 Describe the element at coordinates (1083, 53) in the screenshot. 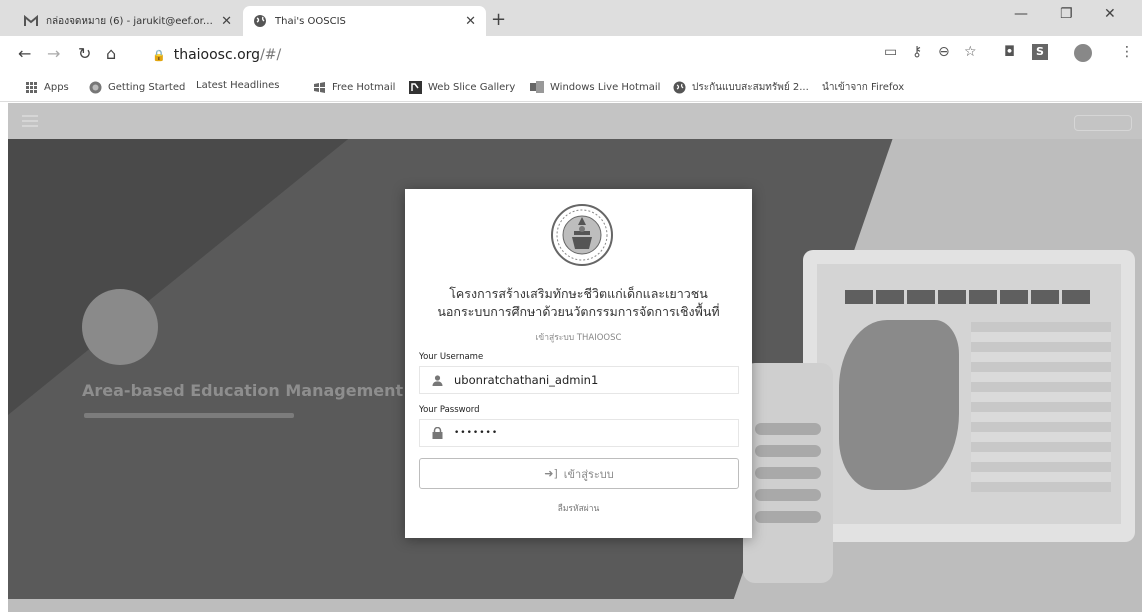

I see `avatar-icon` at that location.